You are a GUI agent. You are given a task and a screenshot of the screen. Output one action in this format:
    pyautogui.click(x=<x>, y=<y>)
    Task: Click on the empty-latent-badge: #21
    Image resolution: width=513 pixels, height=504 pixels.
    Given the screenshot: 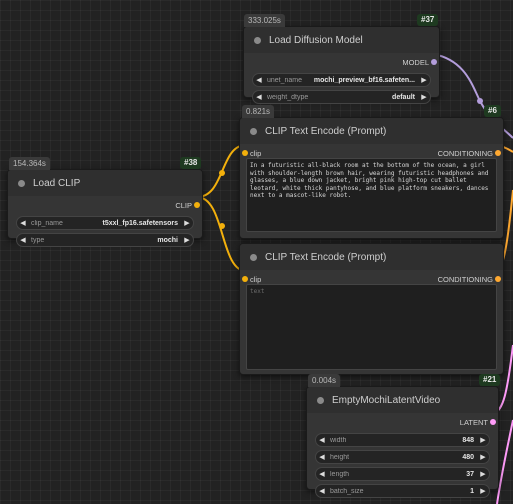 What is the action you would take?
    pyautogui.click(x=490, y=380)
    